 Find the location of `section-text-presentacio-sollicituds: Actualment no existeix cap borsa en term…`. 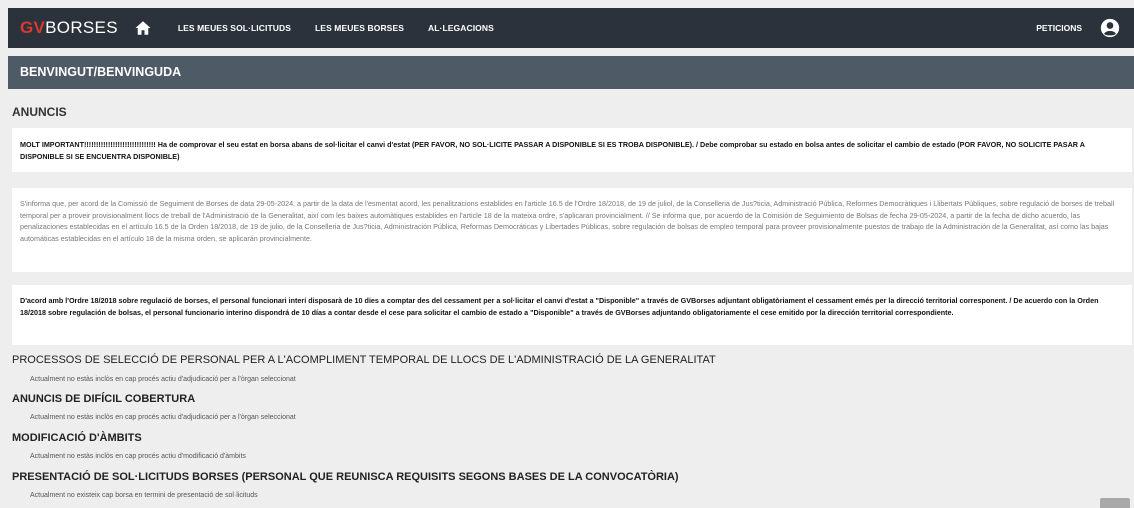

section-text-presentacio-sollicituds: Actualment no existeix cap borsa en term… is located at coordinates (144, 495).